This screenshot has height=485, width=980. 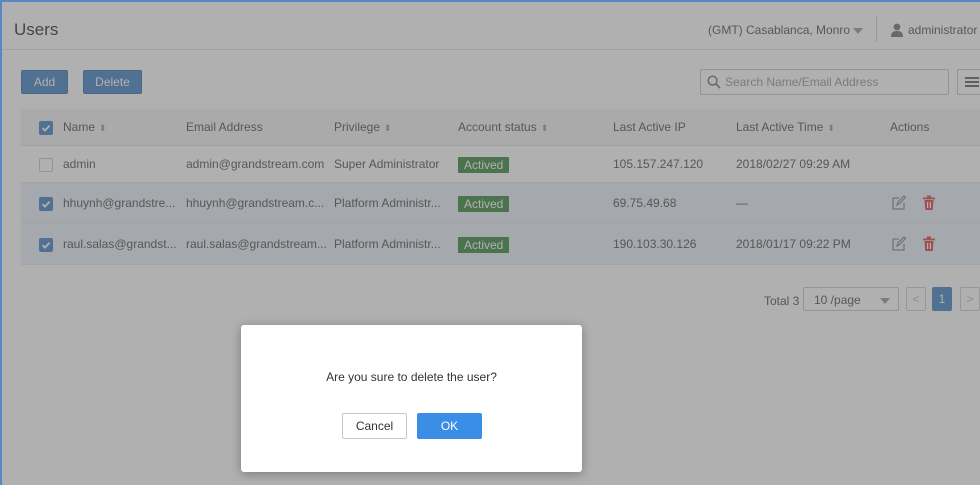 I want to click on ok-button: OK, so click(x=449, y=426).